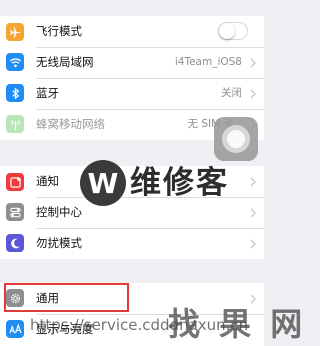 This screenshot has width=320, height=346. Describe the element at coordinates (59, 31) in the screenshot. I see `airplane-mode-label: 飞行模式` at that location.